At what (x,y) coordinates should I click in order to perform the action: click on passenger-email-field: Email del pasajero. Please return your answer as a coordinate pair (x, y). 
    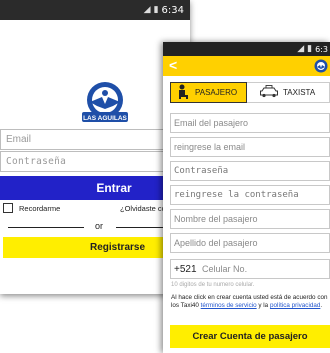
    Looking at the image, I should click on (250, 123).